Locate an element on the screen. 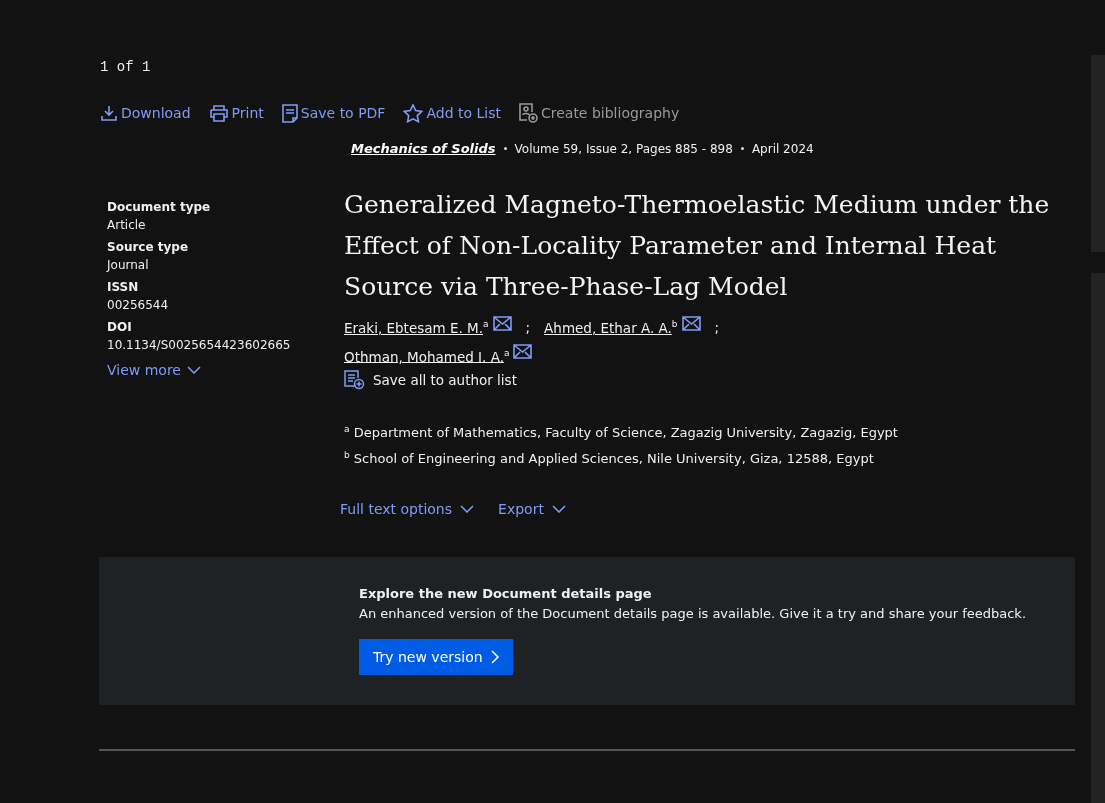 This screenshot has height=803, width=1105. source-detail: April 2024 is located at coordinates (782, 148).